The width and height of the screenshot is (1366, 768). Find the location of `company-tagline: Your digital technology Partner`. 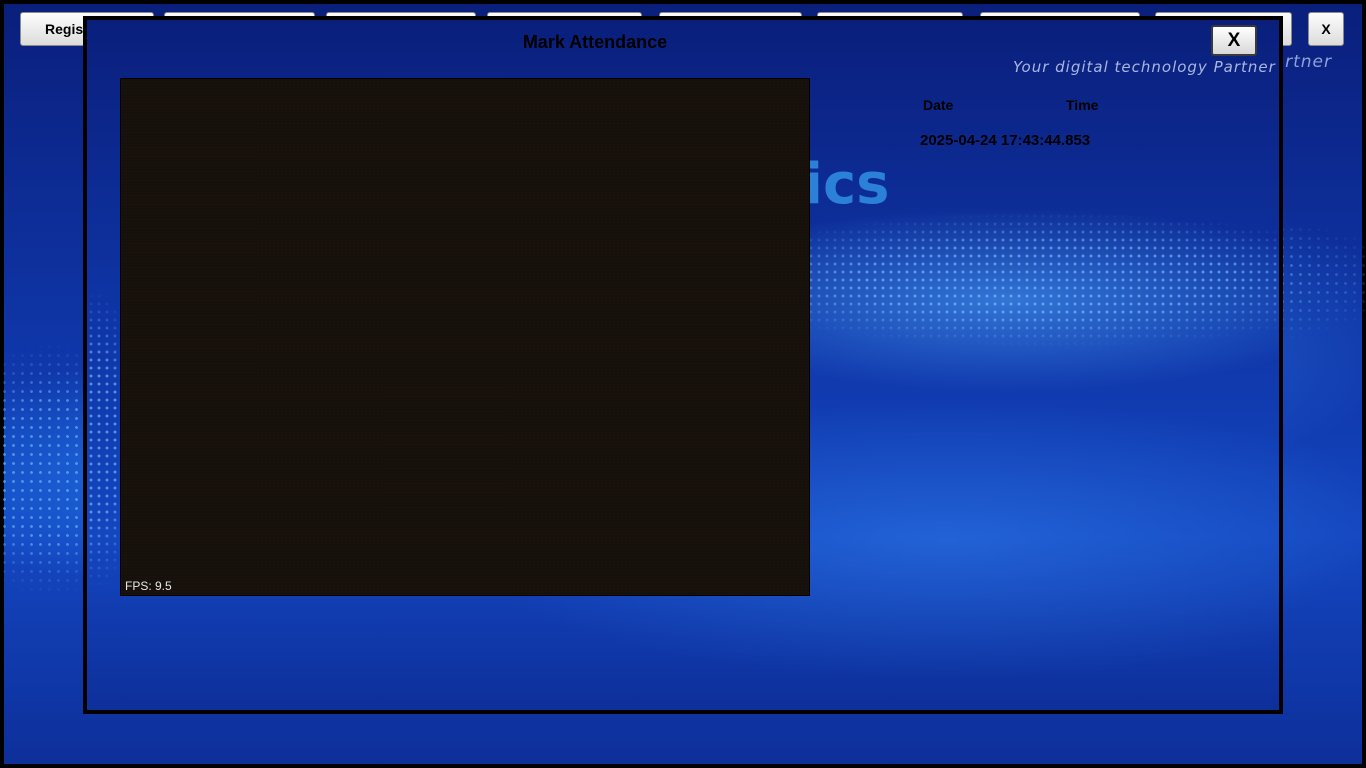

company-tagline: Your digital technology Partner is located at coordinates (1144, 67).